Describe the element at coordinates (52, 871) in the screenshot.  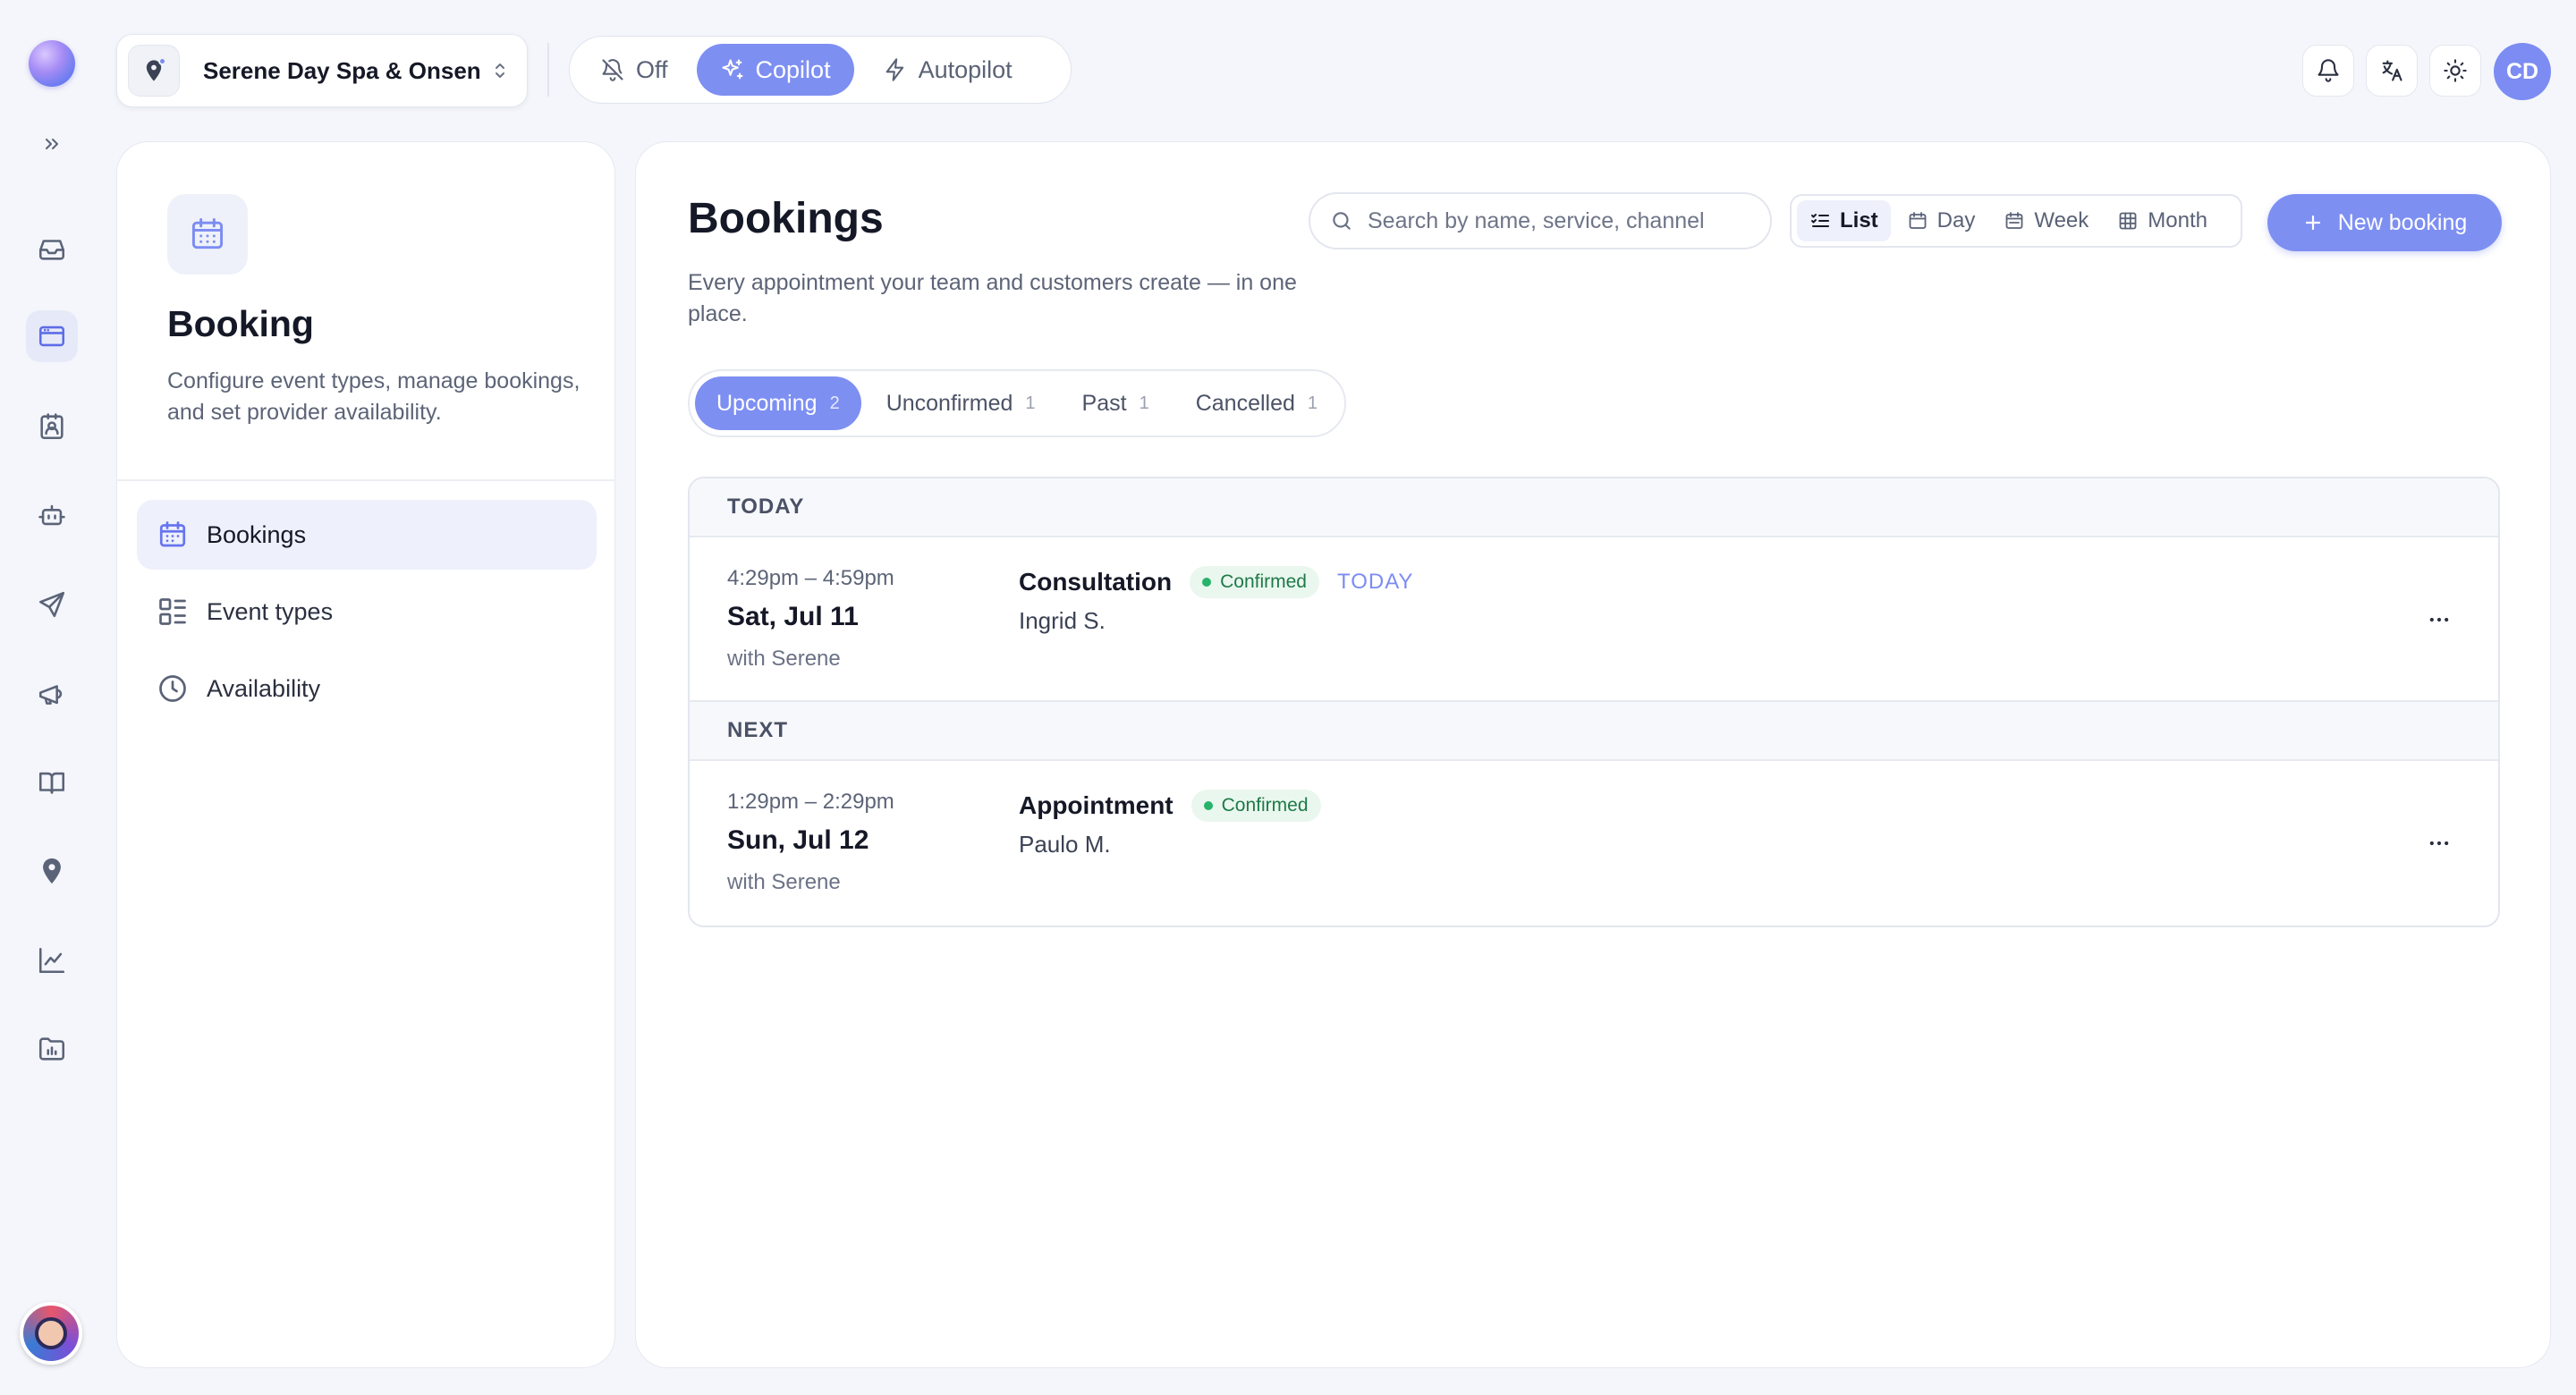
I see `location-pin-icon` at that location.